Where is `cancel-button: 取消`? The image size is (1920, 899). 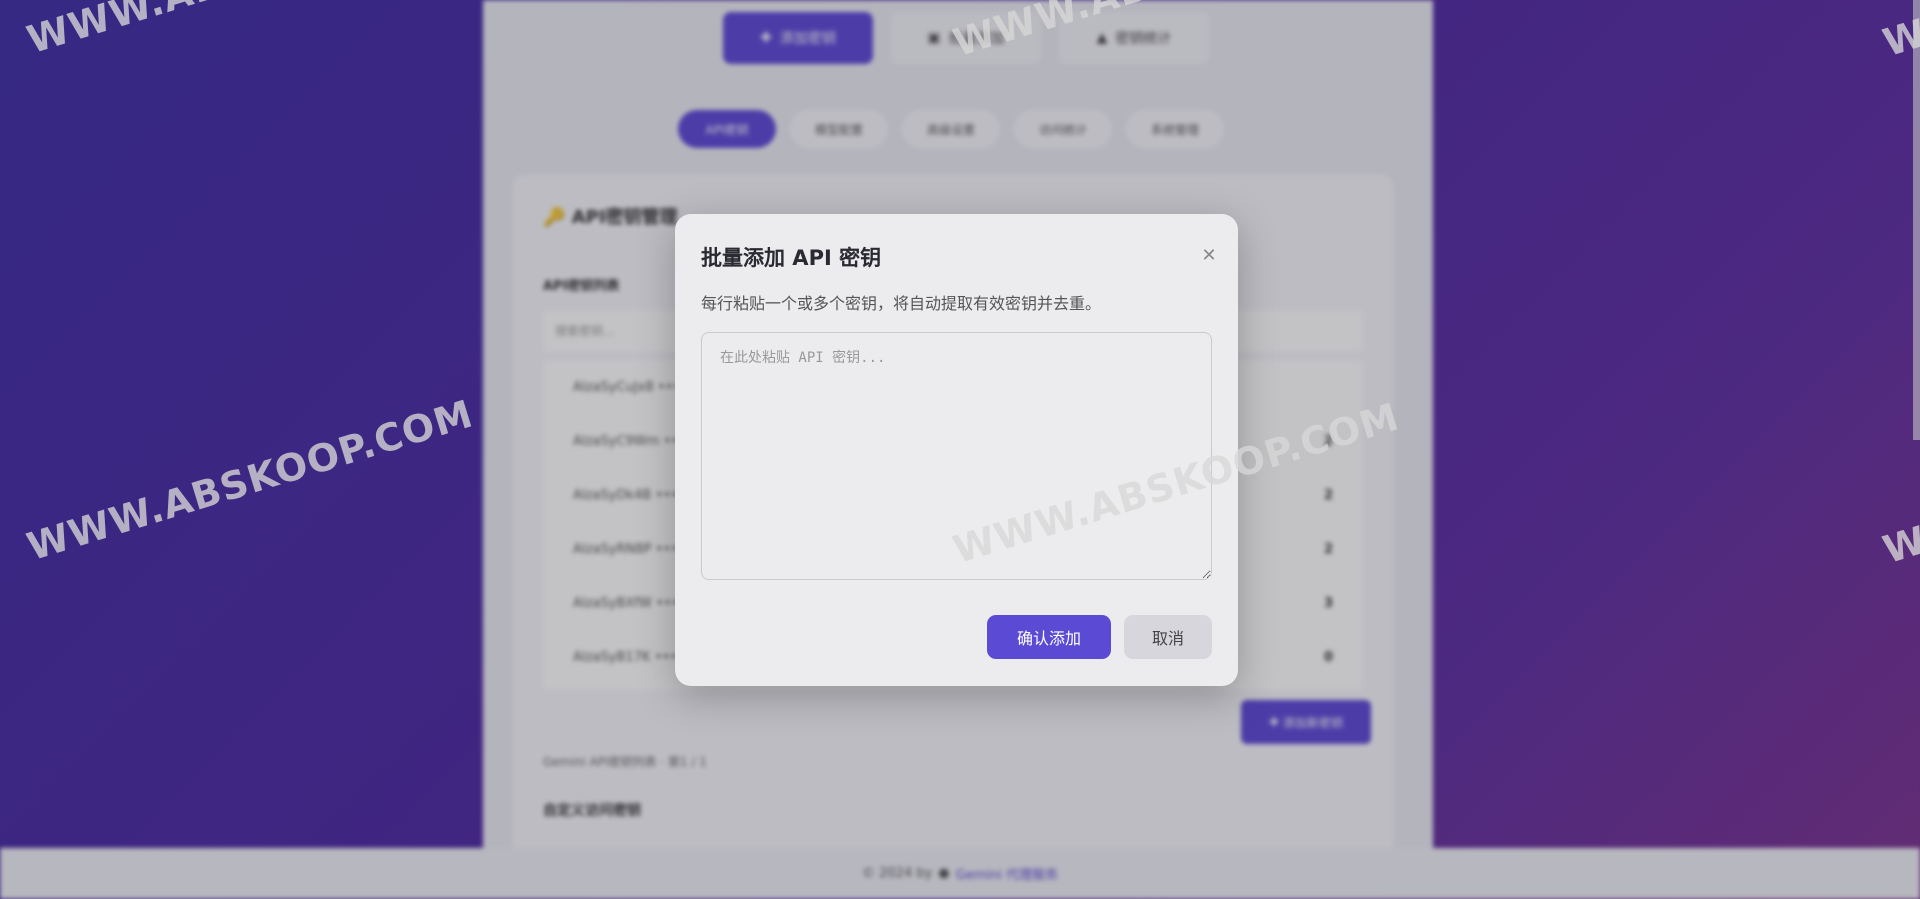 cancel-button: 取消 is located at coordinates (1168, 637).